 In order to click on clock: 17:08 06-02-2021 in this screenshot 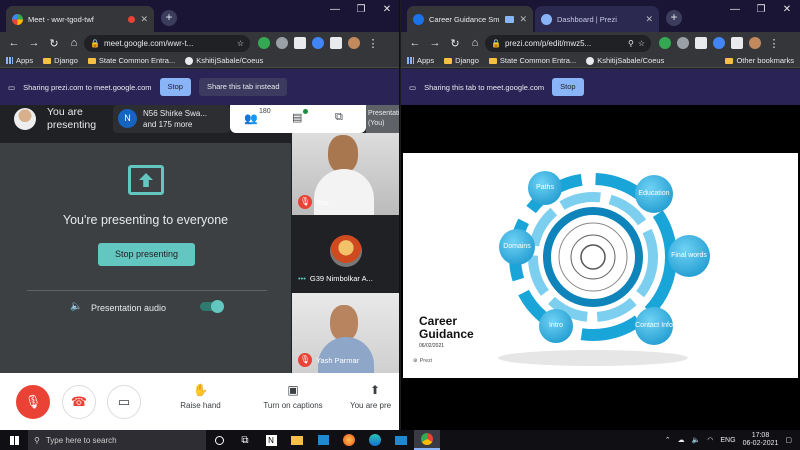, I will do `click(761, 440)`.